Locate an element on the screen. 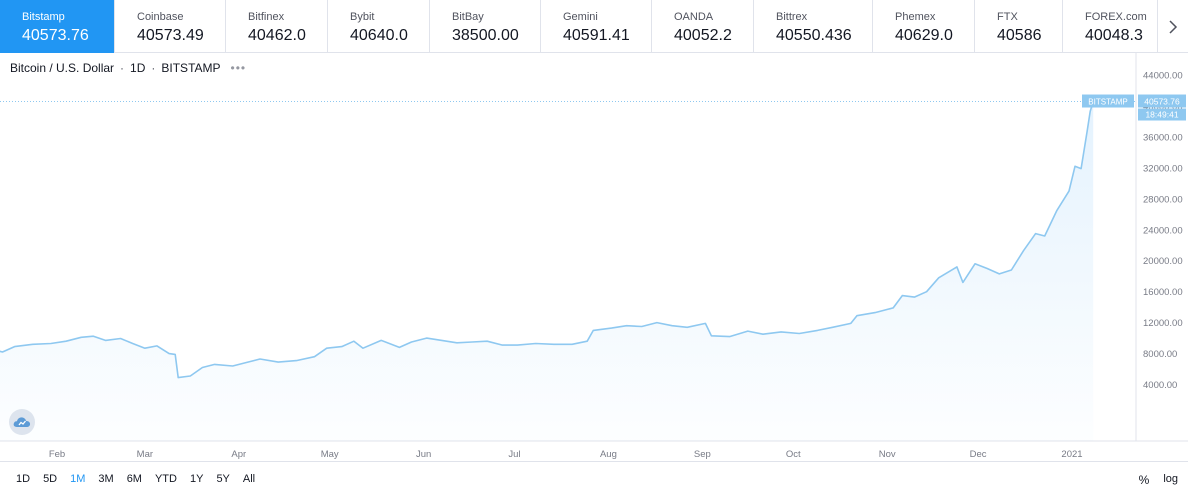 The image size is (1188, 496). ticker-bitstamp: Bitstamp 40573.76 is located at coordinates (57, 26).